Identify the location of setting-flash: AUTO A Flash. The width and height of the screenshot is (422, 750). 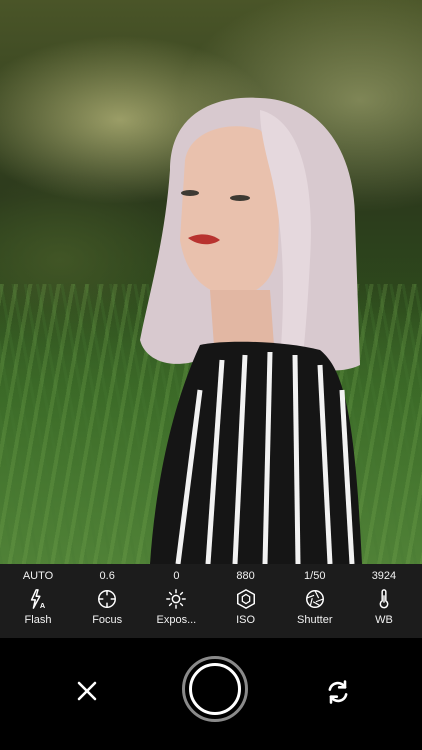
(38, 601).